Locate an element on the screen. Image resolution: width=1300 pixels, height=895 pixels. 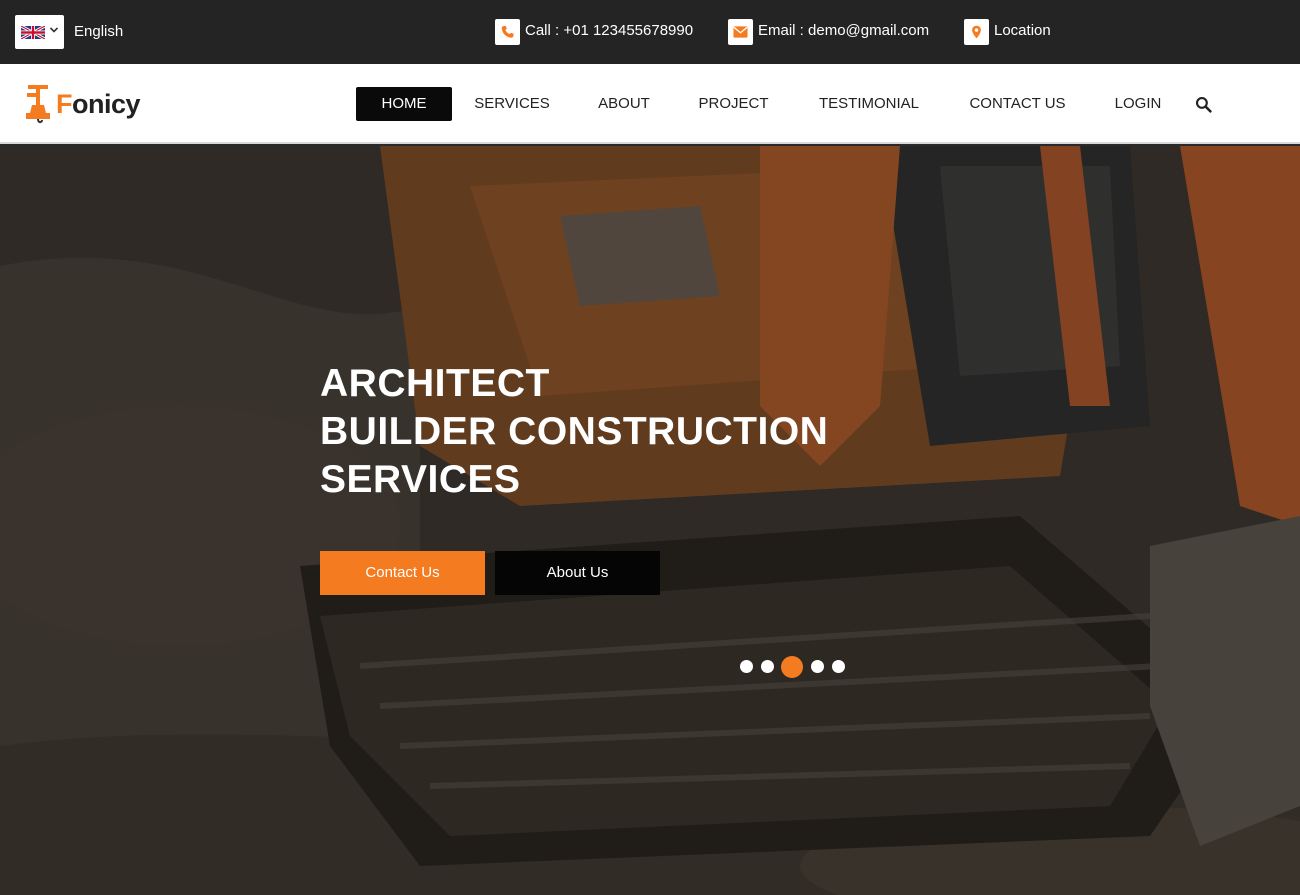
nav-contact-us: CONTACT US is located at coordinates (1017, 104).